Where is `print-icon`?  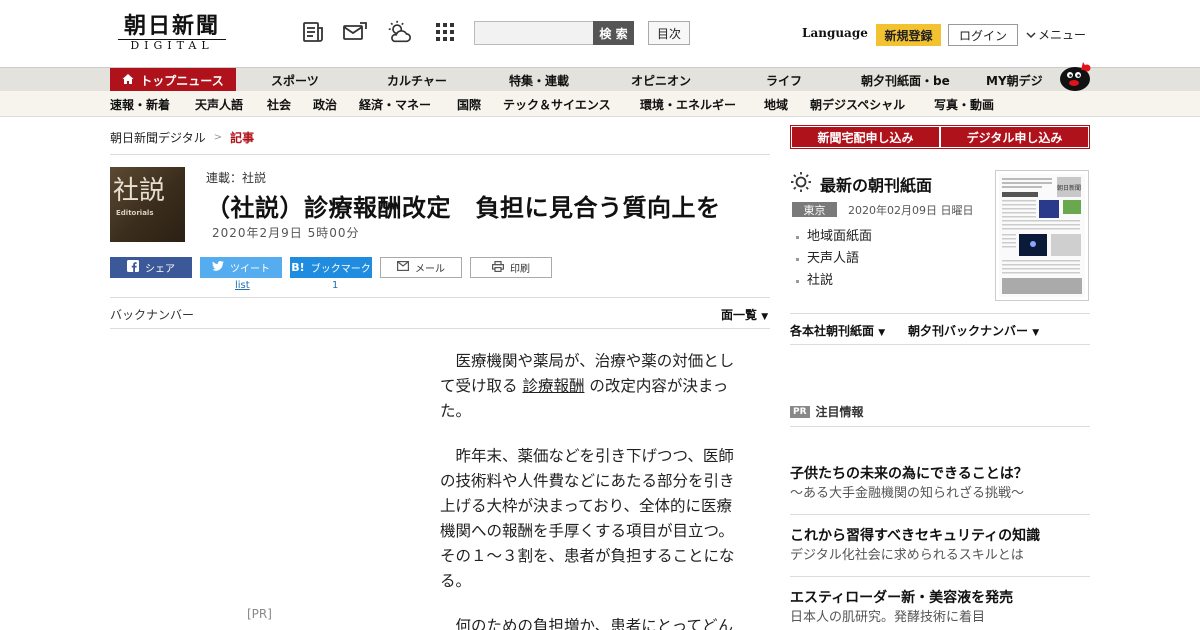 print-icon is located at coordinates (498, 267).